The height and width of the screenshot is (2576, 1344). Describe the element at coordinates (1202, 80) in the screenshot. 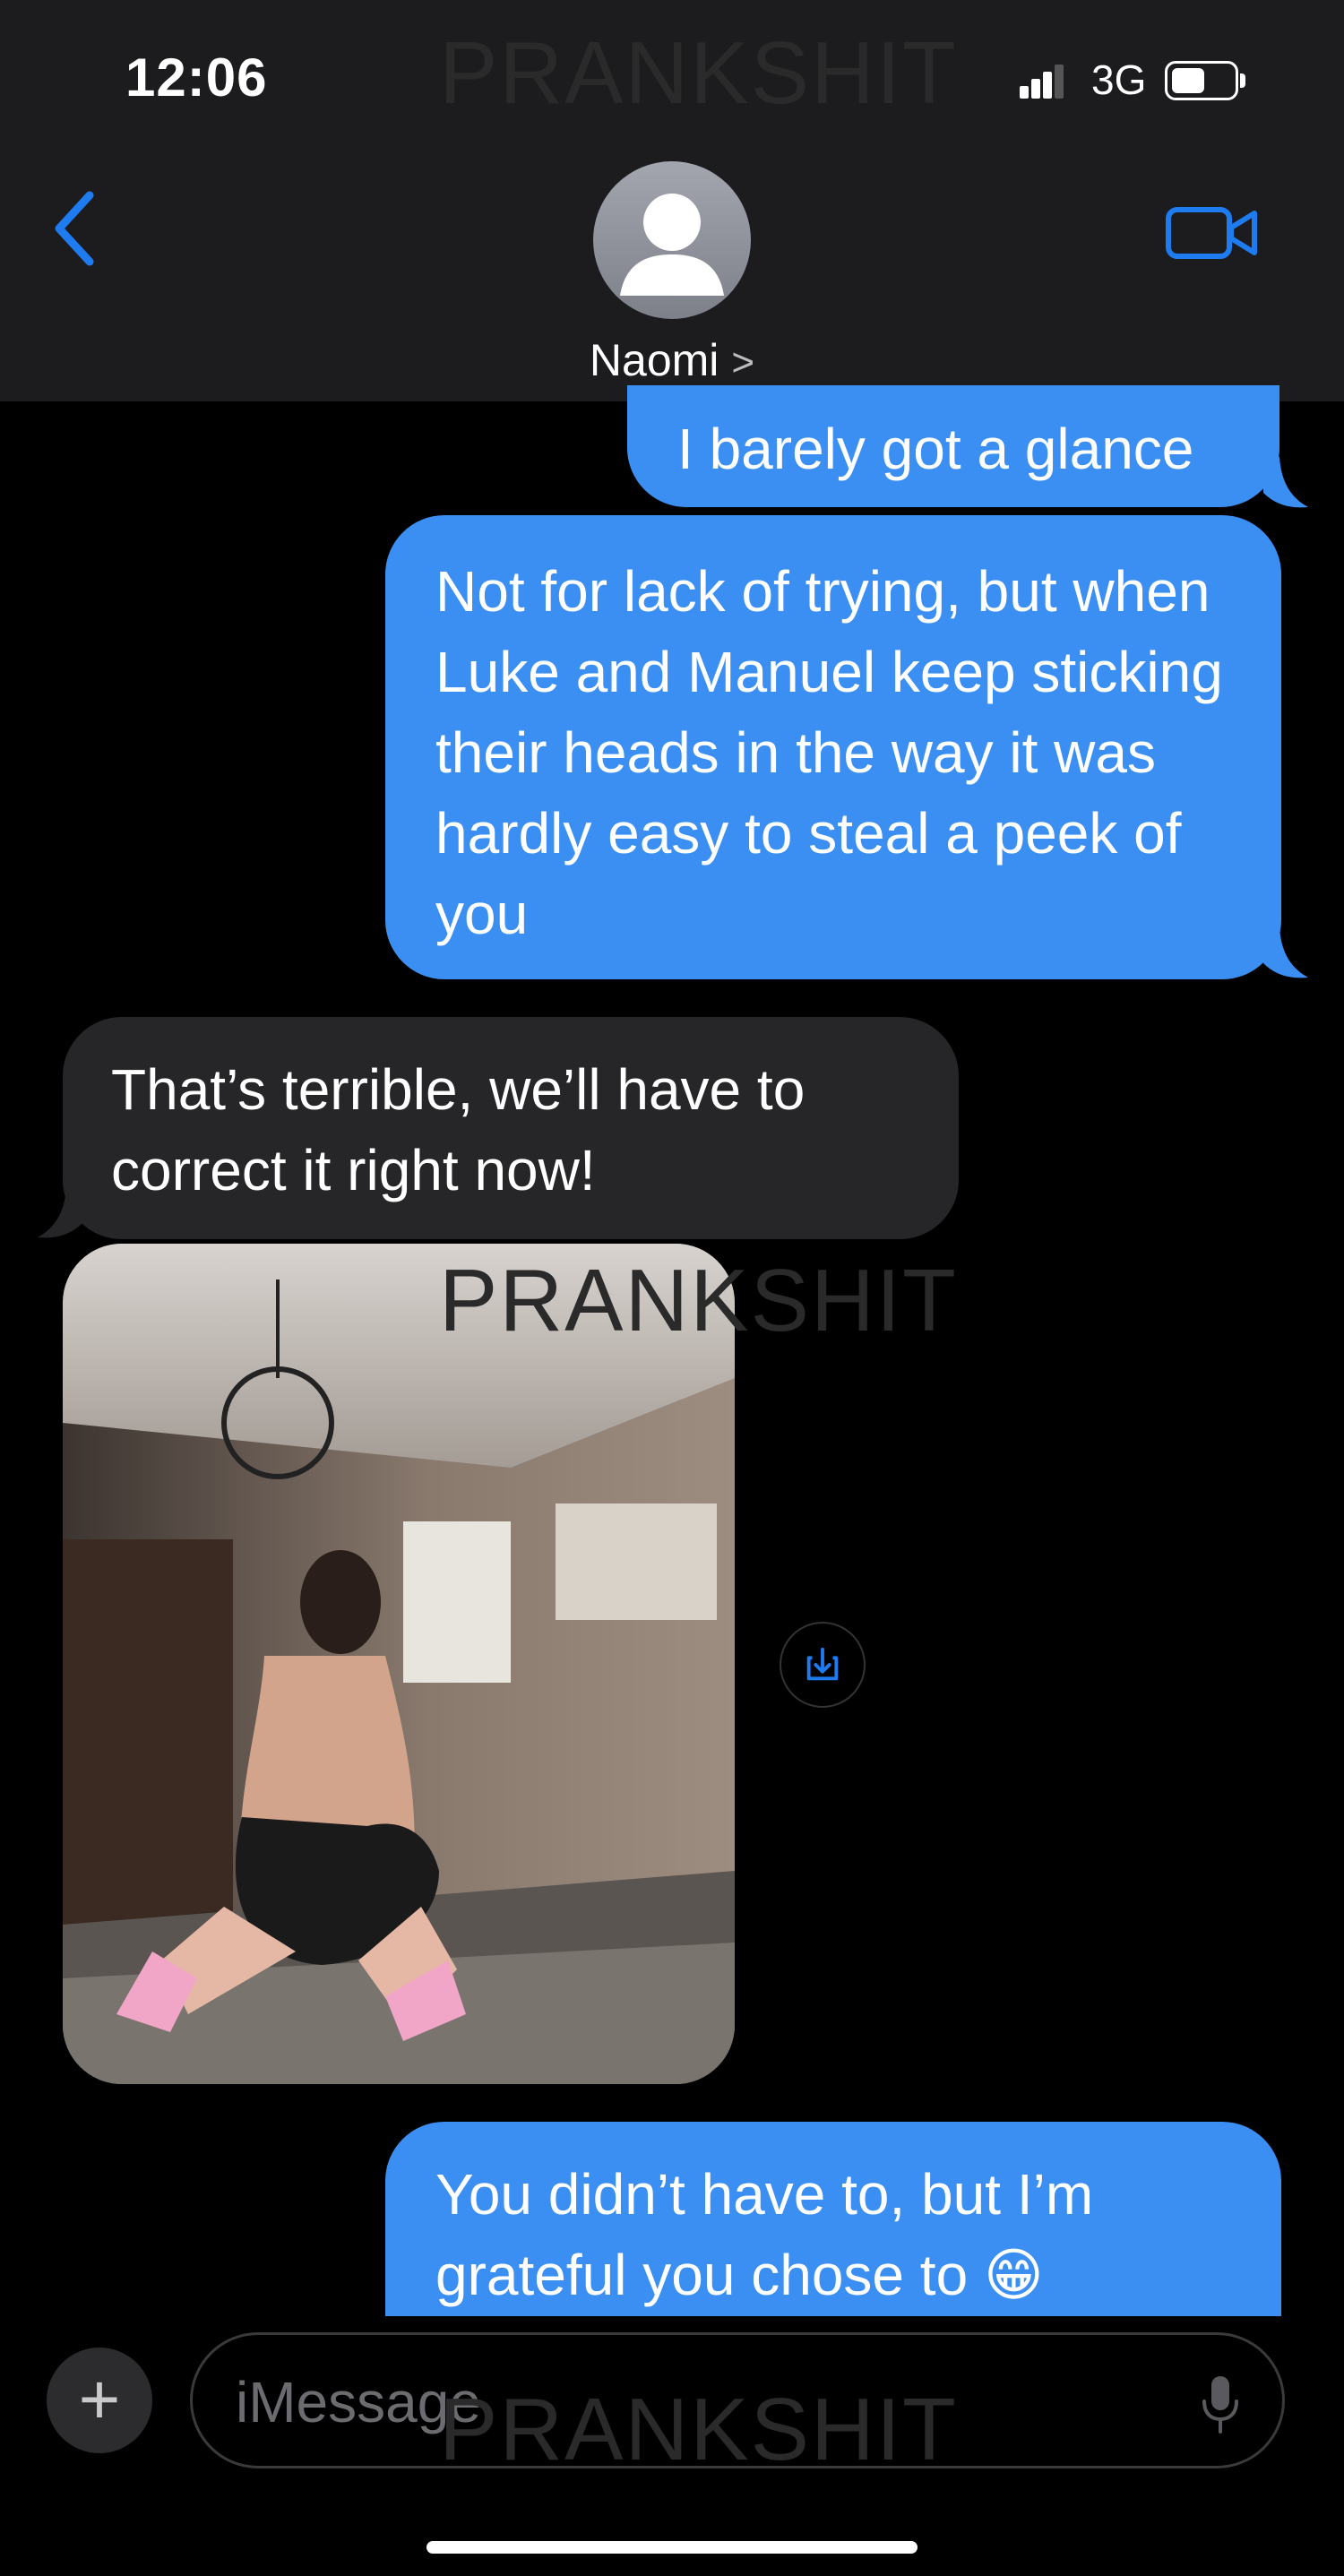

I see `battery-icon` at that location.